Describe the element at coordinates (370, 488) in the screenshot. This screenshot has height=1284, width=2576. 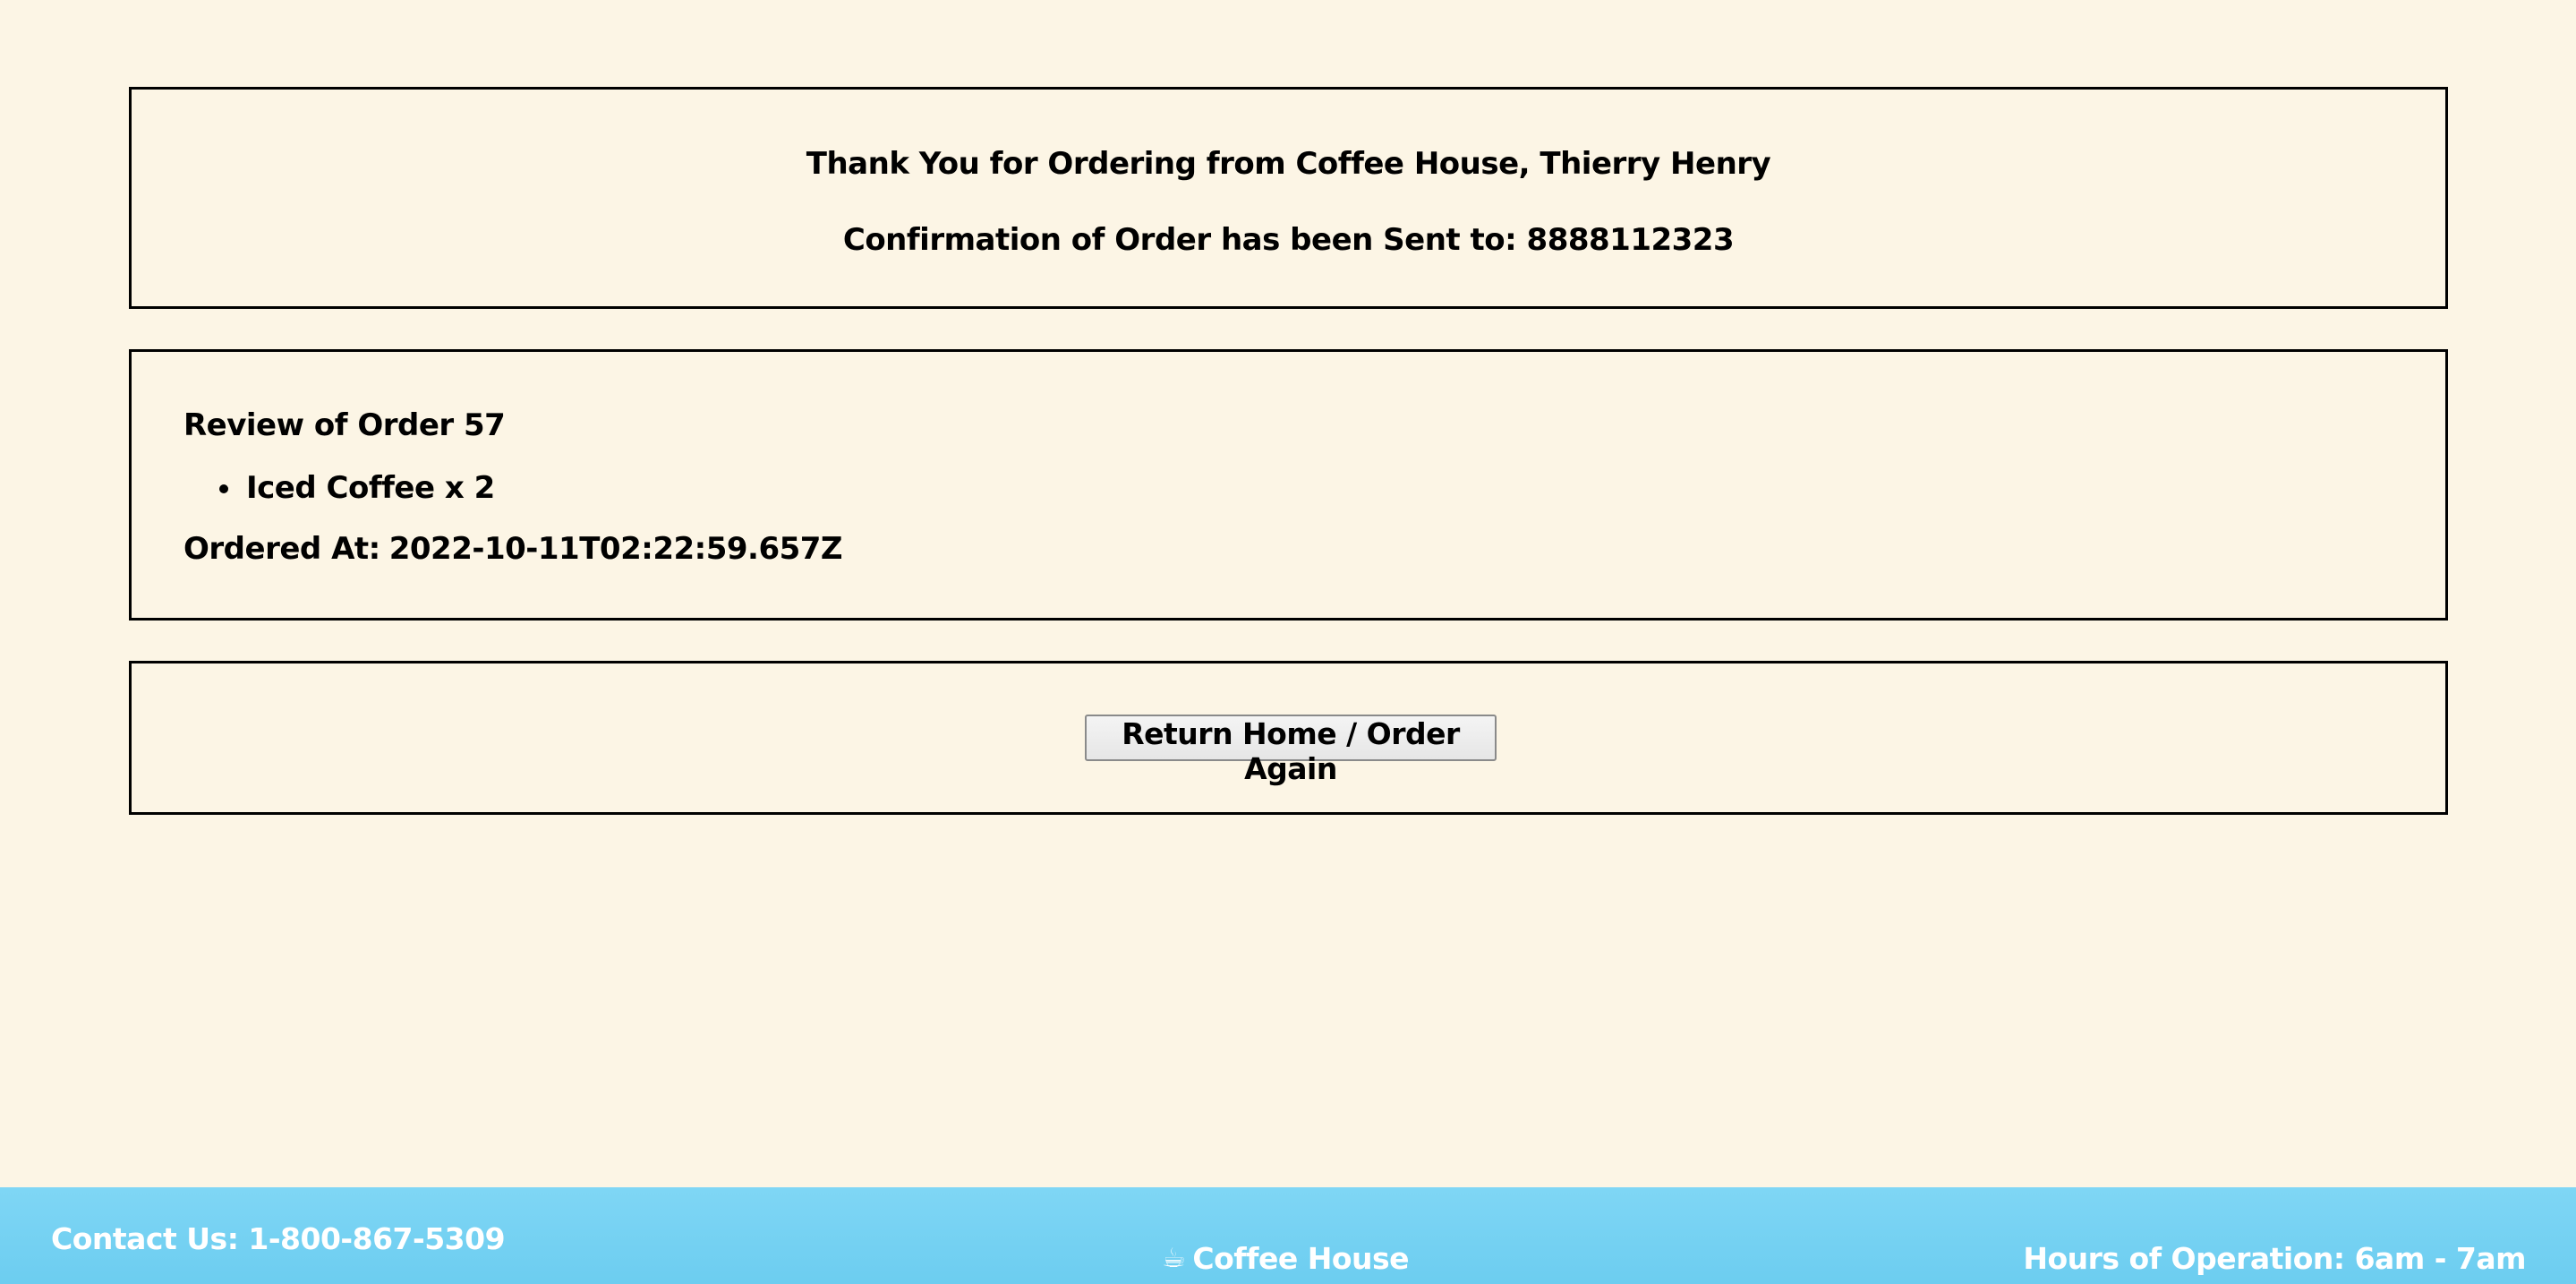
I see `order-item-label: Iced Coffee x 2` at that location.